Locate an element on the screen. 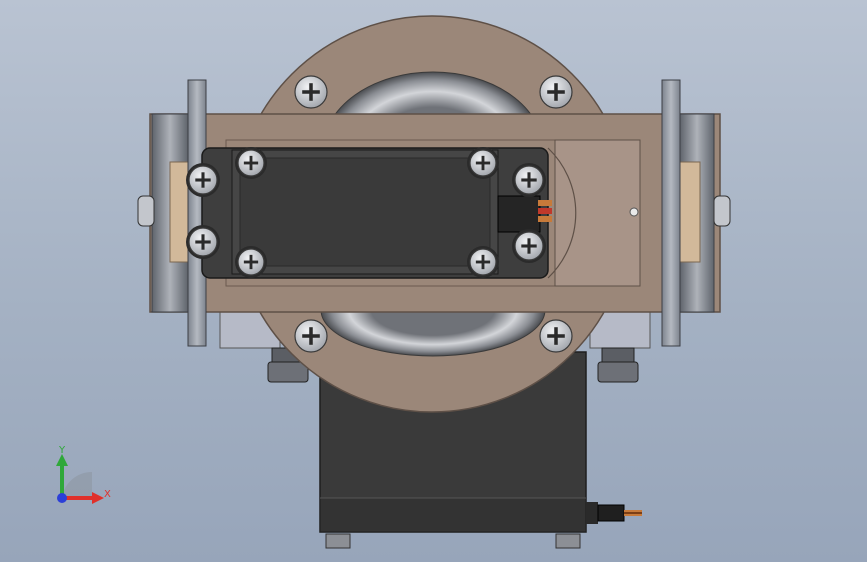  left-bracket is located at coordinates (172, 213).